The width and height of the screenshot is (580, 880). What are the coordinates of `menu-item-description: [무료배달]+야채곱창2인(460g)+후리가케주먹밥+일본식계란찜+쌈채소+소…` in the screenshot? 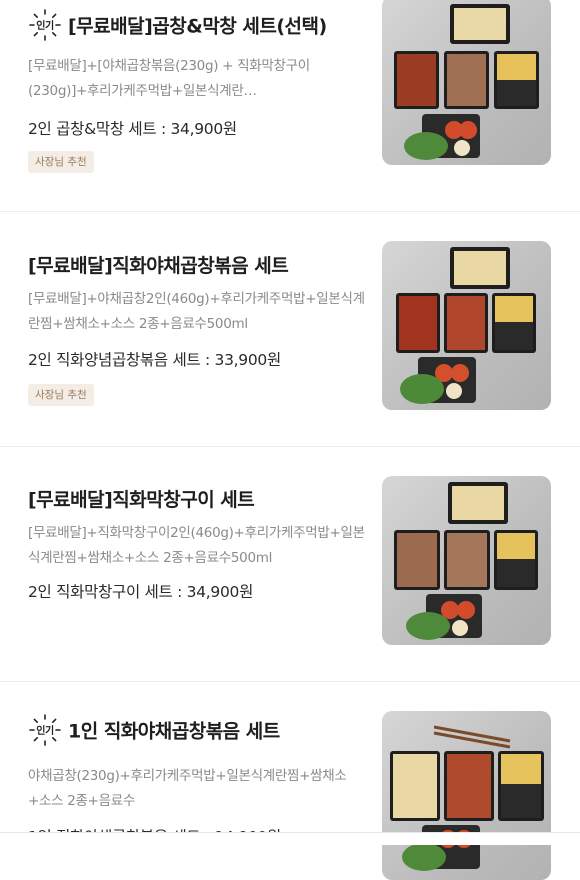 It's located at (196, 311).